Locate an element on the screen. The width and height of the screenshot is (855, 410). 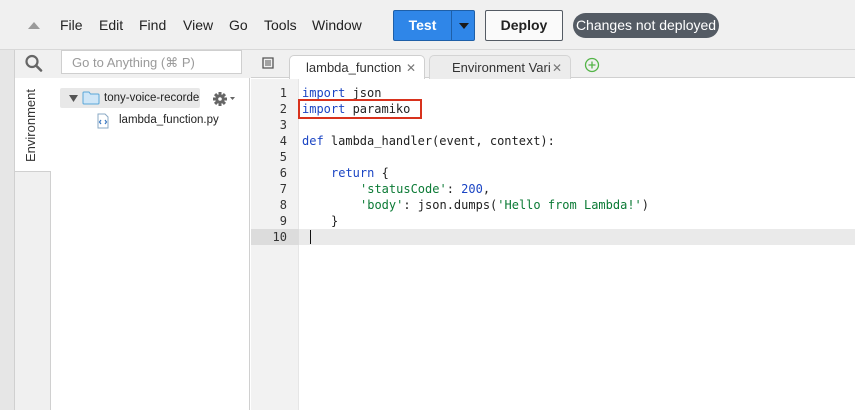
keyword: def is located at coordinates (313, 141).